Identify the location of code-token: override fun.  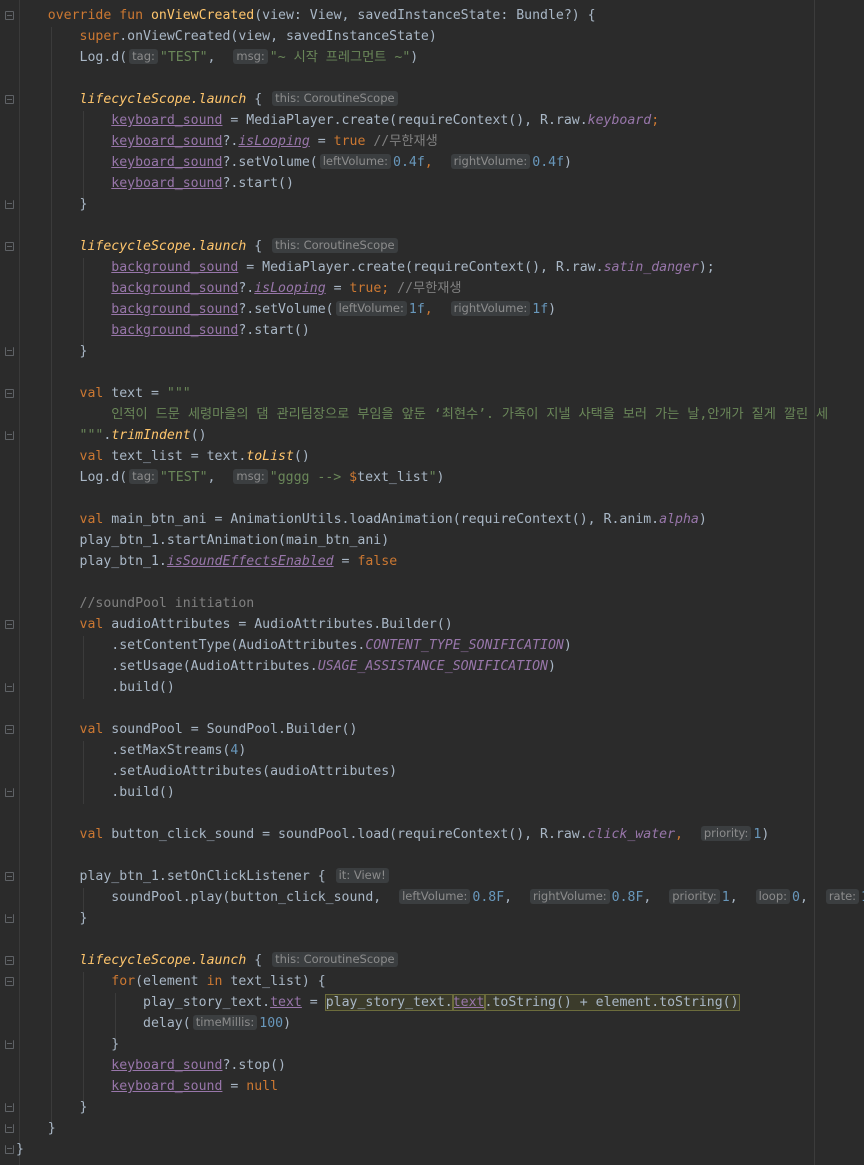
(99, 15).